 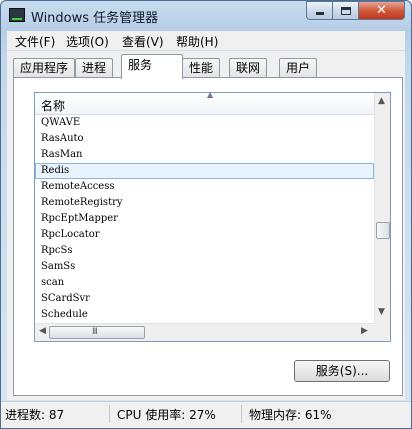 What do you see at coordinates (201, 68) in the screenshot?
I see `tab-performance: 性能` at bounding box center [201, 68].